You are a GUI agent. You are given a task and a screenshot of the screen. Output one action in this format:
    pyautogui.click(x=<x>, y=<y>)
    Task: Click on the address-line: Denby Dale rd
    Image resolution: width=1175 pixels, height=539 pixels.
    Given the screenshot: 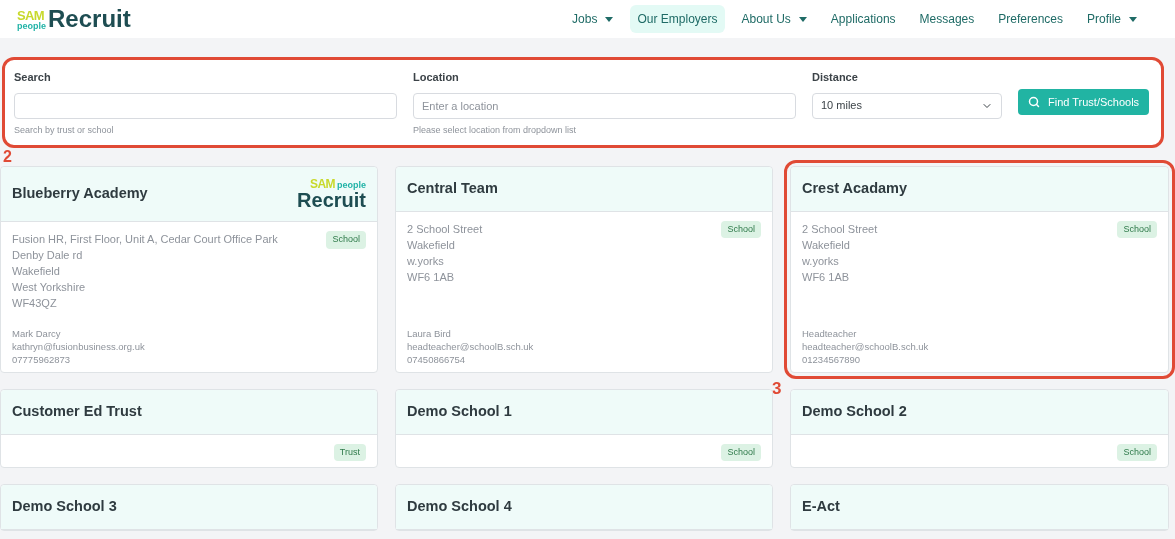 What is the action you would take?
    pyautogui.click(x=48, y=255)
    